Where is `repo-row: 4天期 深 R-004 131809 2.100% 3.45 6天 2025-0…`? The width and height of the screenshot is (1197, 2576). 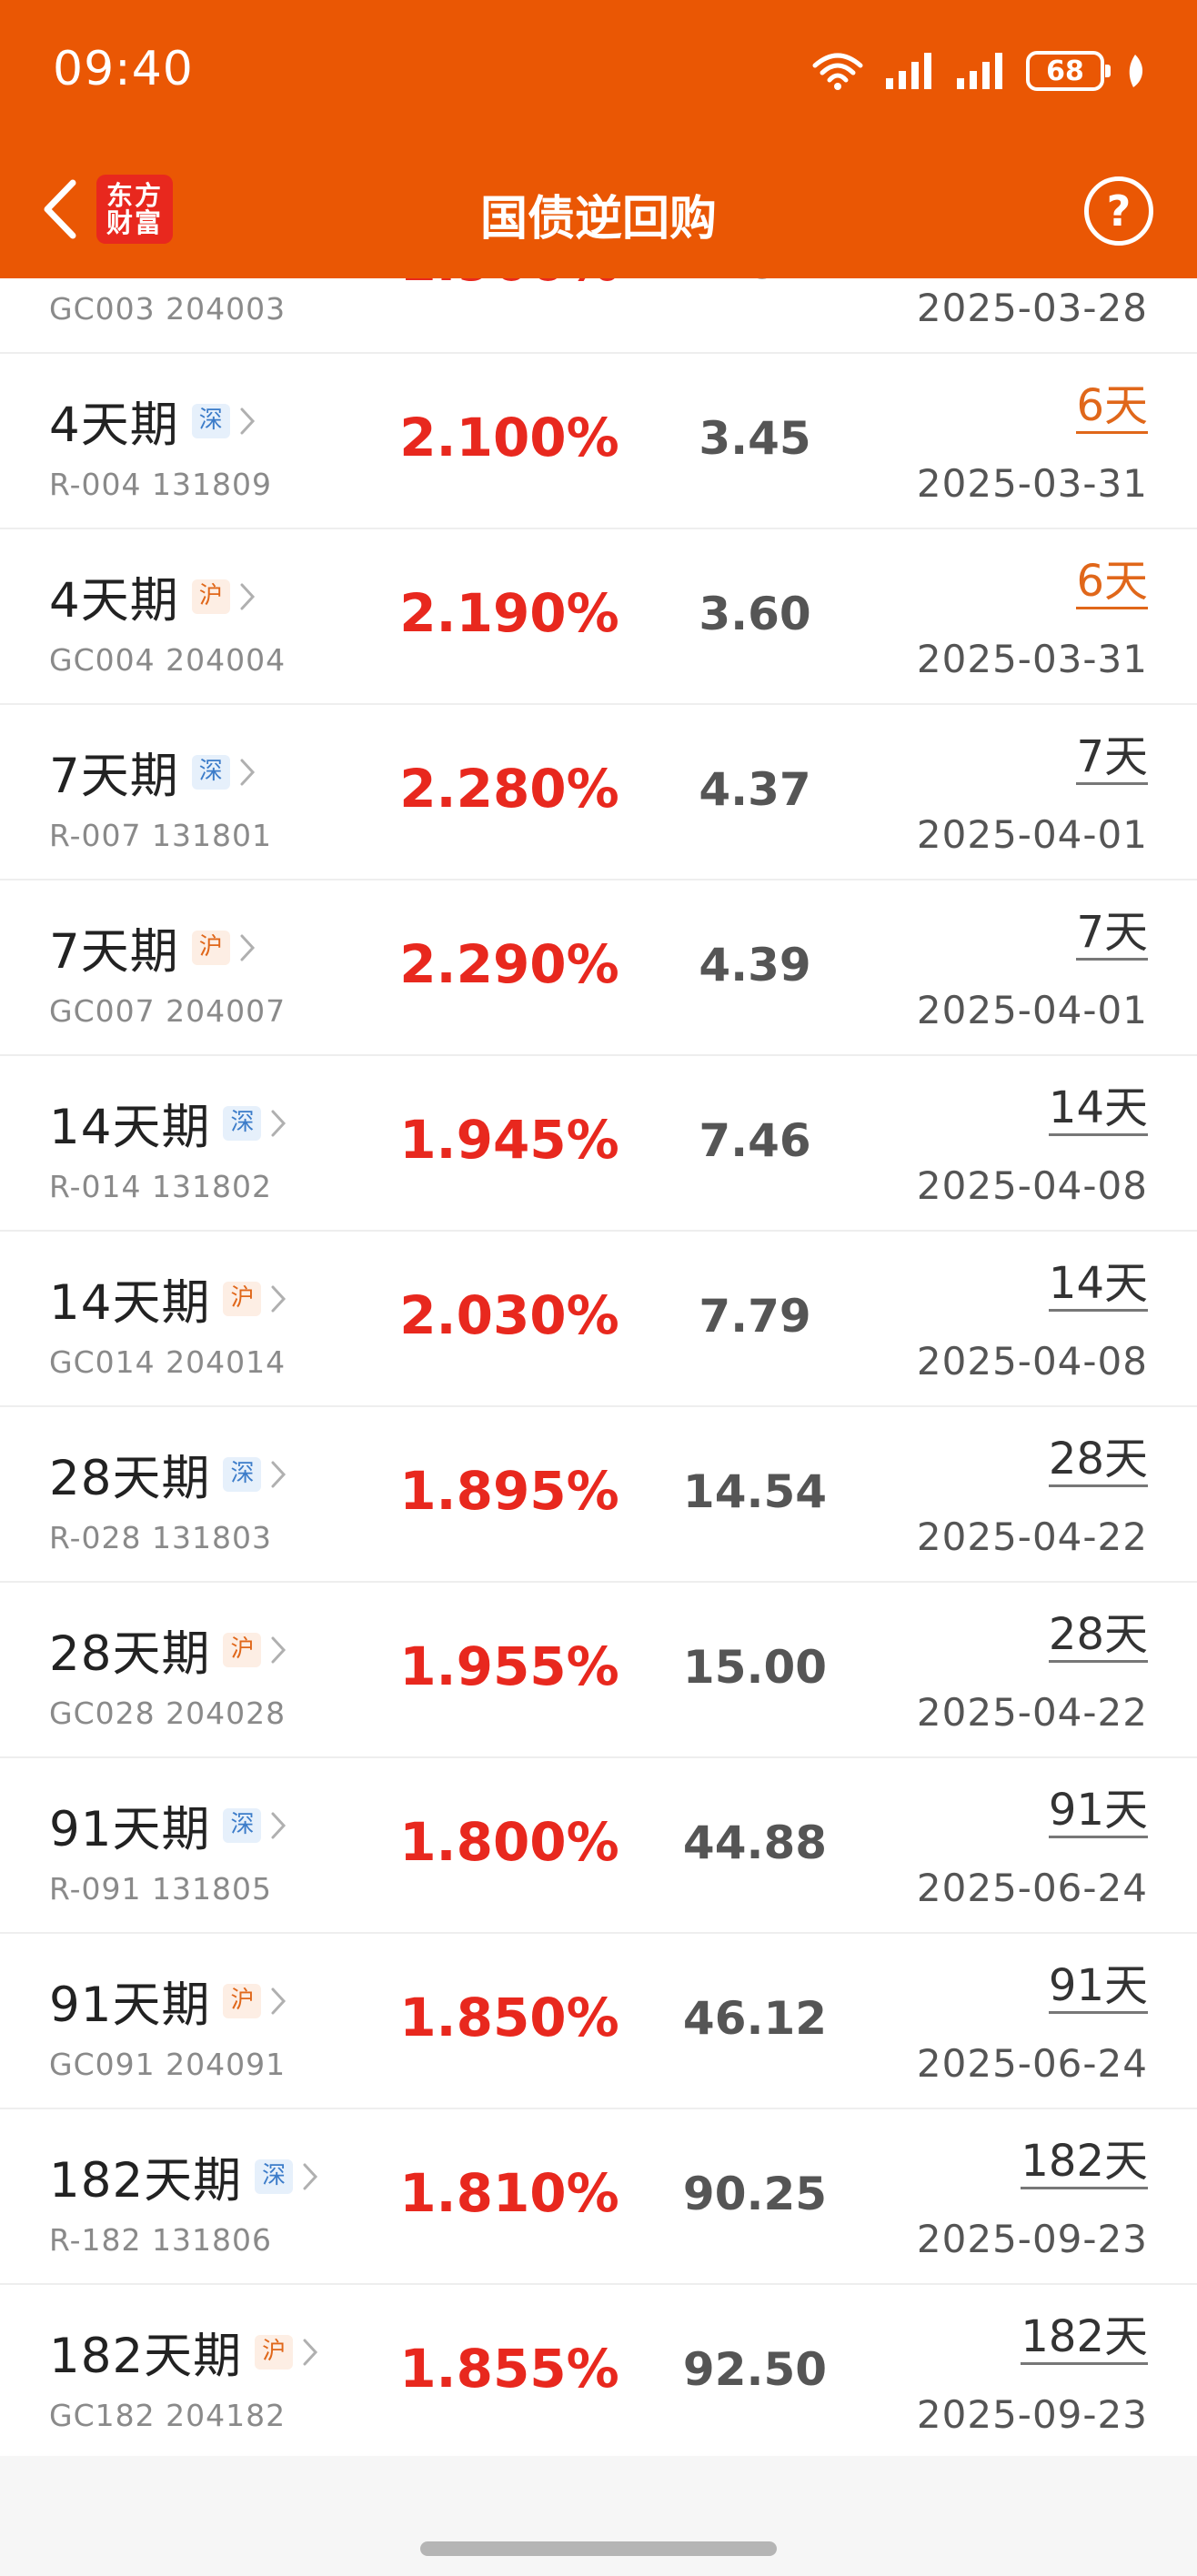 repo-row: 4天期 深 R-004 131809 2.100% 3.45 6天 2025-0… is located at coordinates (598, 441).